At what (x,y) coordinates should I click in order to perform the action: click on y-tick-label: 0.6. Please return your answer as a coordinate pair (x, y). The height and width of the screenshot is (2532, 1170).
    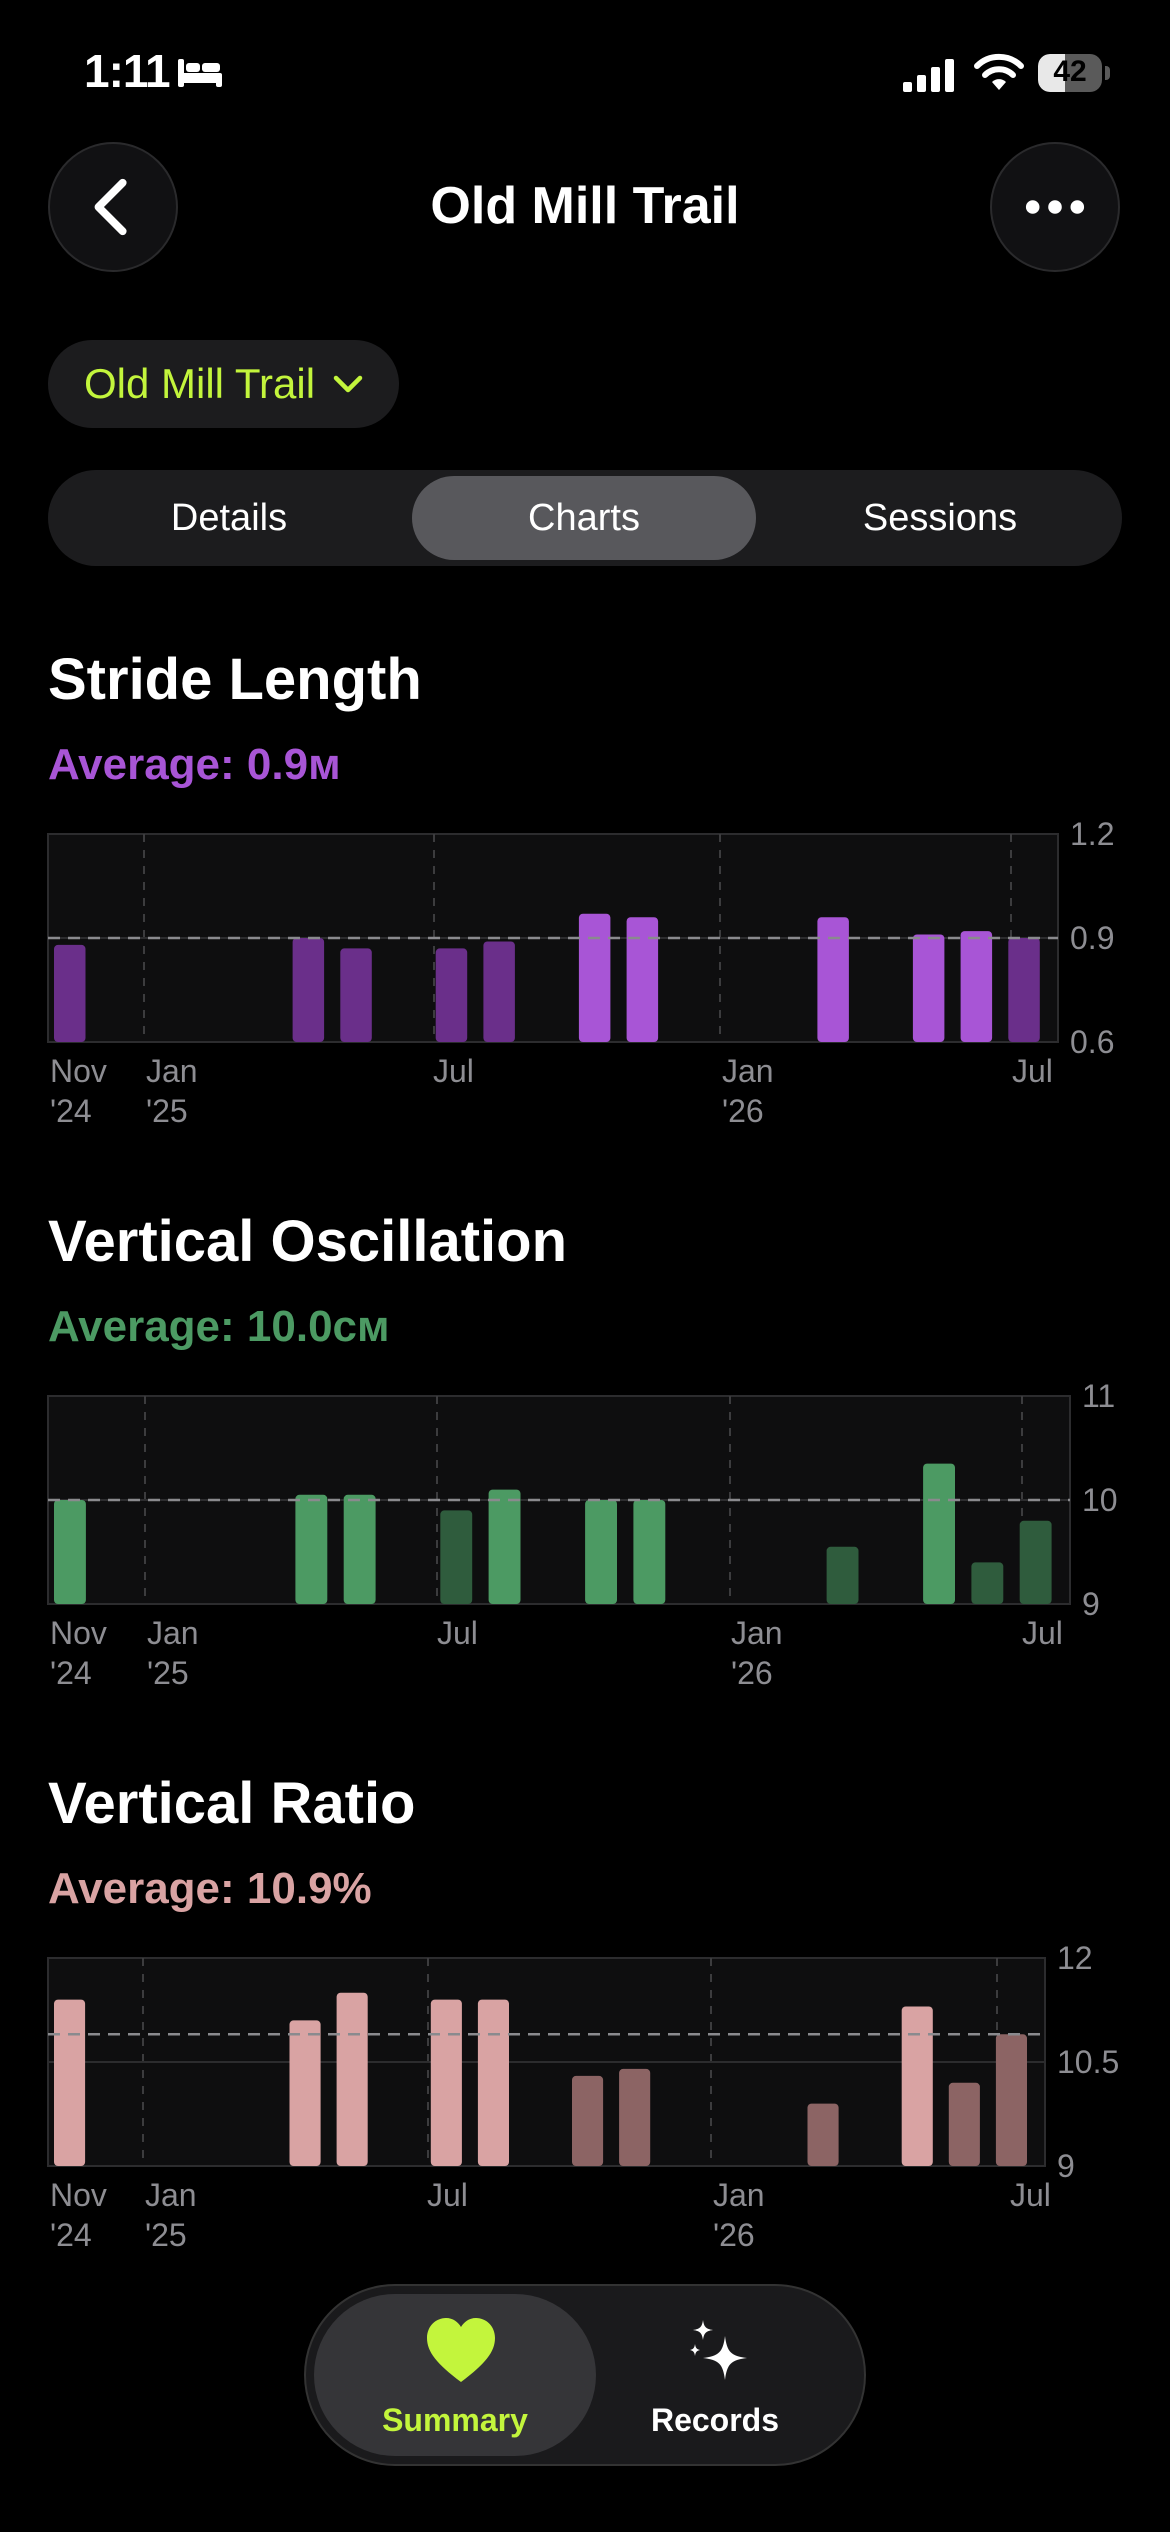
    Looking at the image, I should click on (1092, 1042).